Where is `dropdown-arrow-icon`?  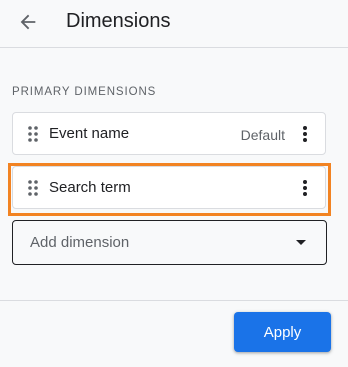 dropdown-arrow-icon is located at coordinates (301, 242).